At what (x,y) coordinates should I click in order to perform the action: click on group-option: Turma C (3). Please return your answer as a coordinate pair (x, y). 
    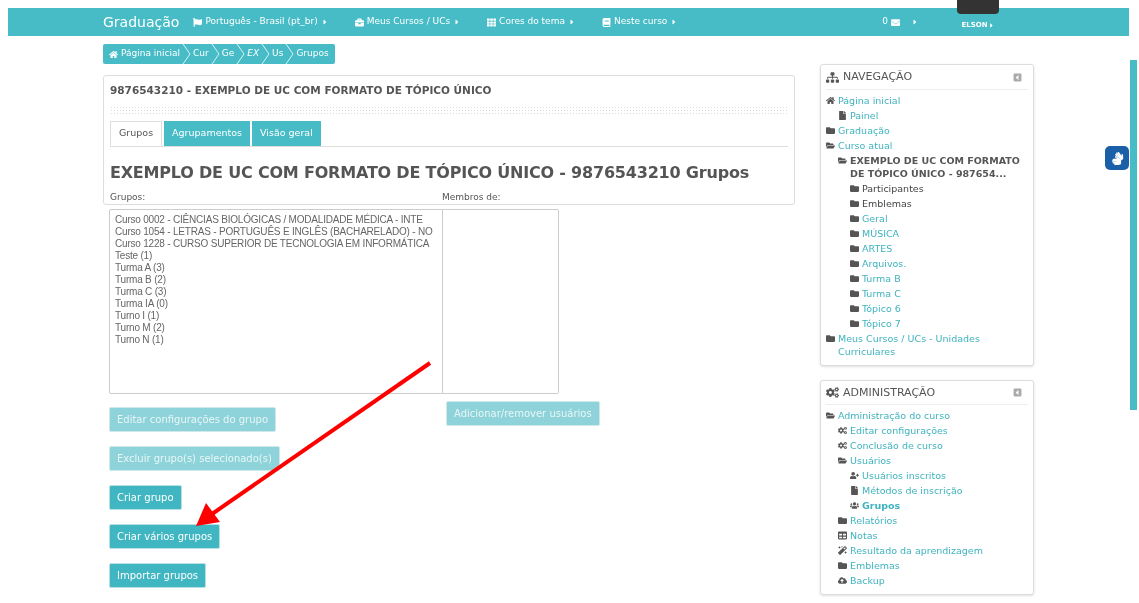
    Looking at the image, I should click on (276, 292).